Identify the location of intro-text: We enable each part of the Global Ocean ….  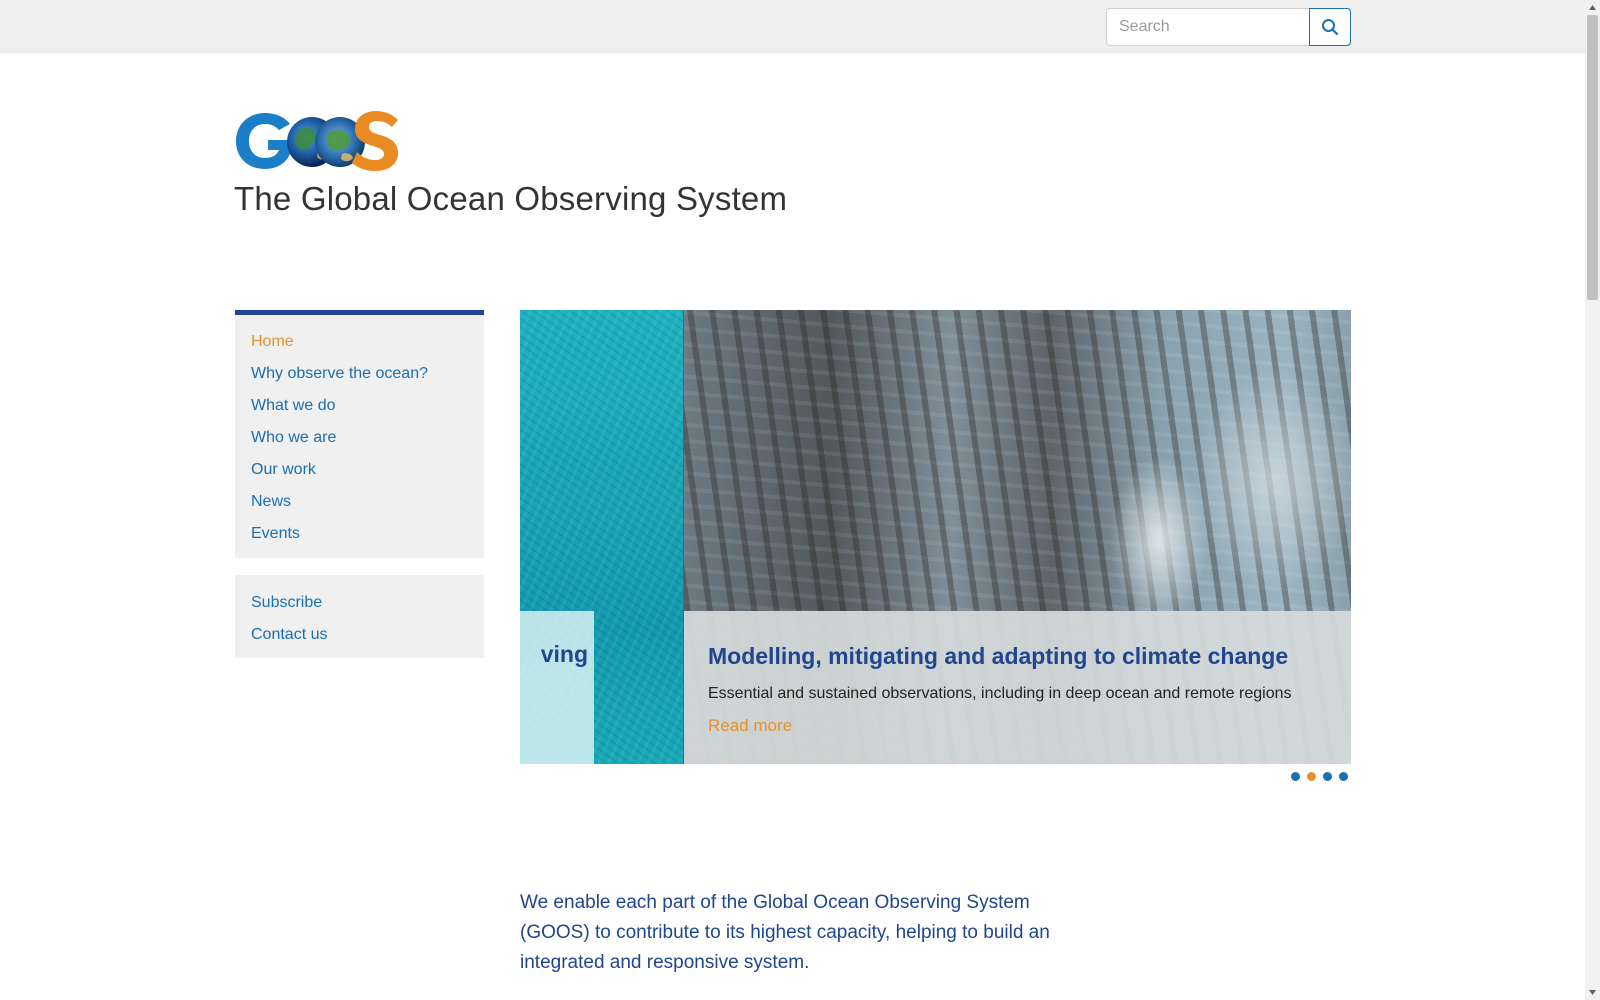
(785, 932).